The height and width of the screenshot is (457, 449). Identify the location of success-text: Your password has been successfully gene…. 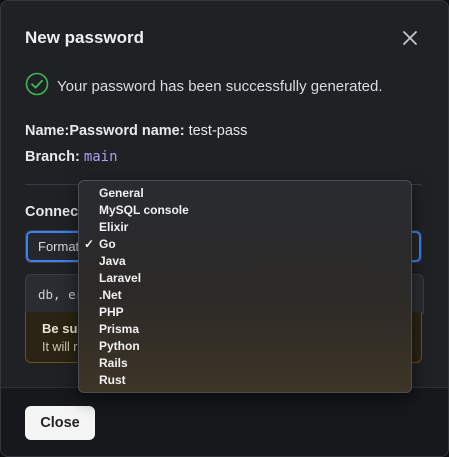
(220, 86).